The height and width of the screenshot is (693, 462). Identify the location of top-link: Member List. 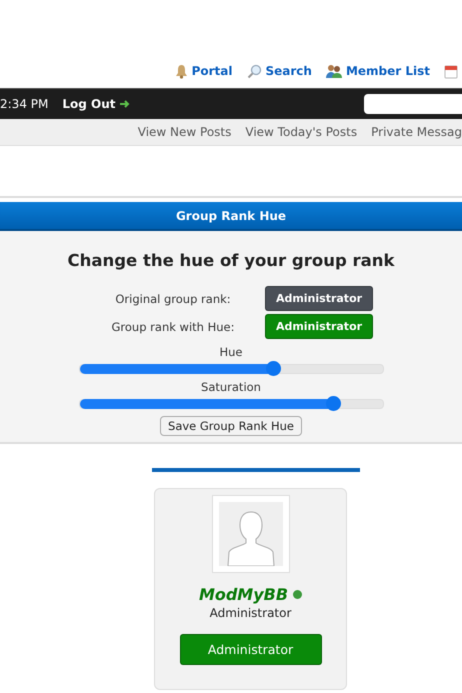
(378, 71).